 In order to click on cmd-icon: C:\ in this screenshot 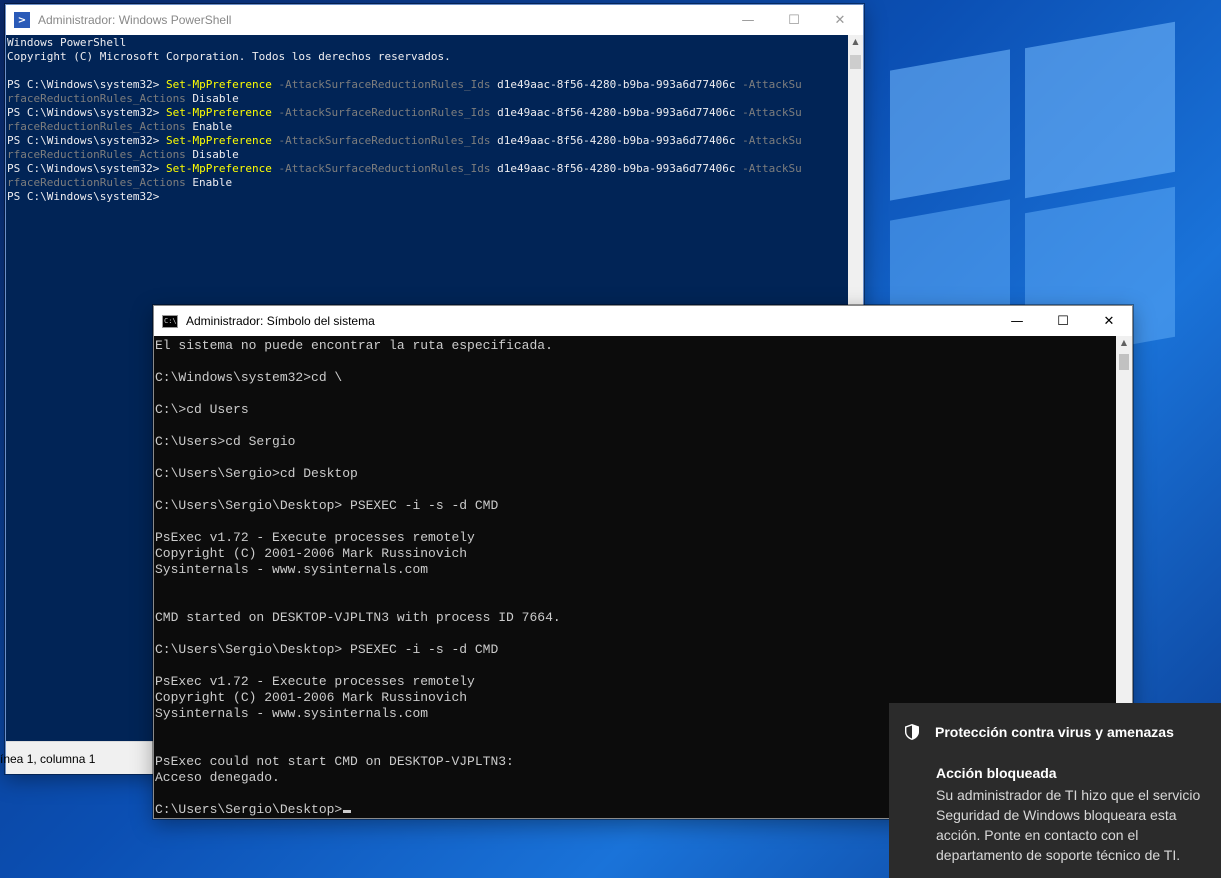, I will do `click(170, 321)`.